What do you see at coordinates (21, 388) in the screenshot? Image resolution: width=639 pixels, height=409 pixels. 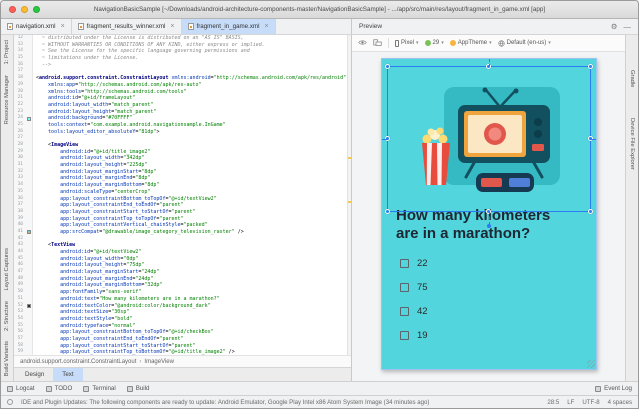 I see `tool-window-button-logcat: Logcat` at bounding box center [21, 388].